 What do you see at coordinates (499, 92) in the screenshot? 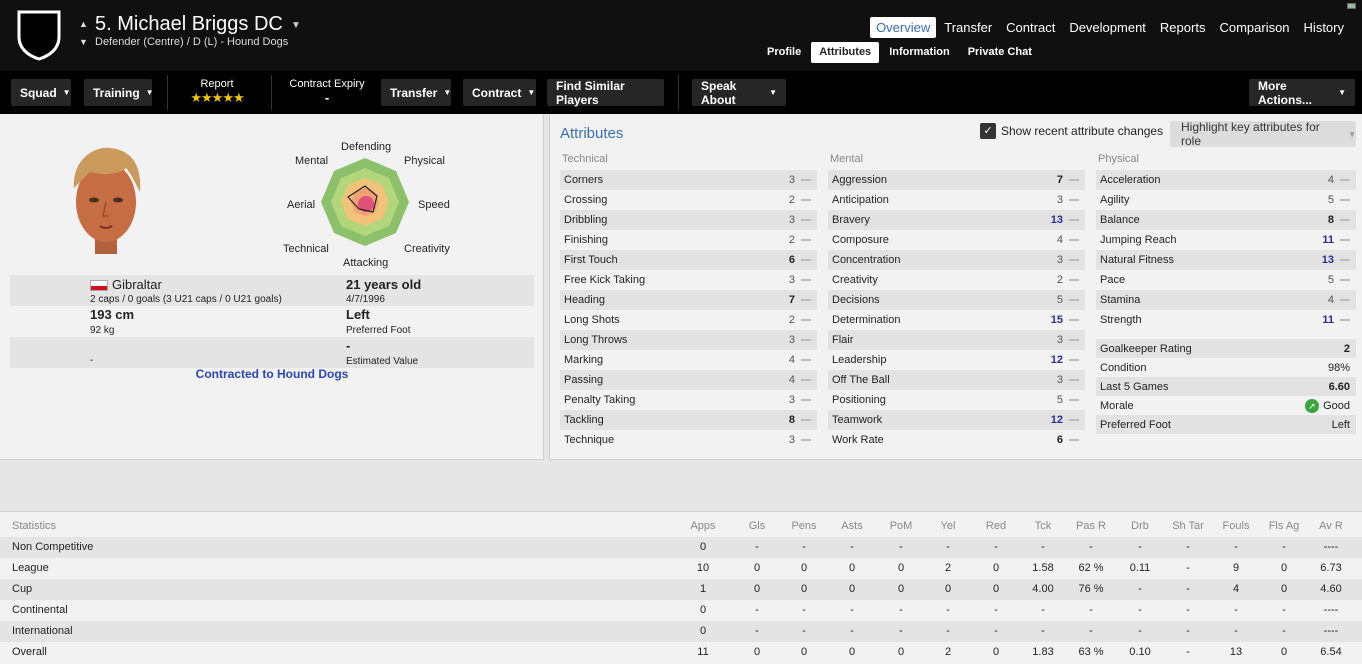
I see `contract-button: Contract ▼` at bounding box center [499, 92].